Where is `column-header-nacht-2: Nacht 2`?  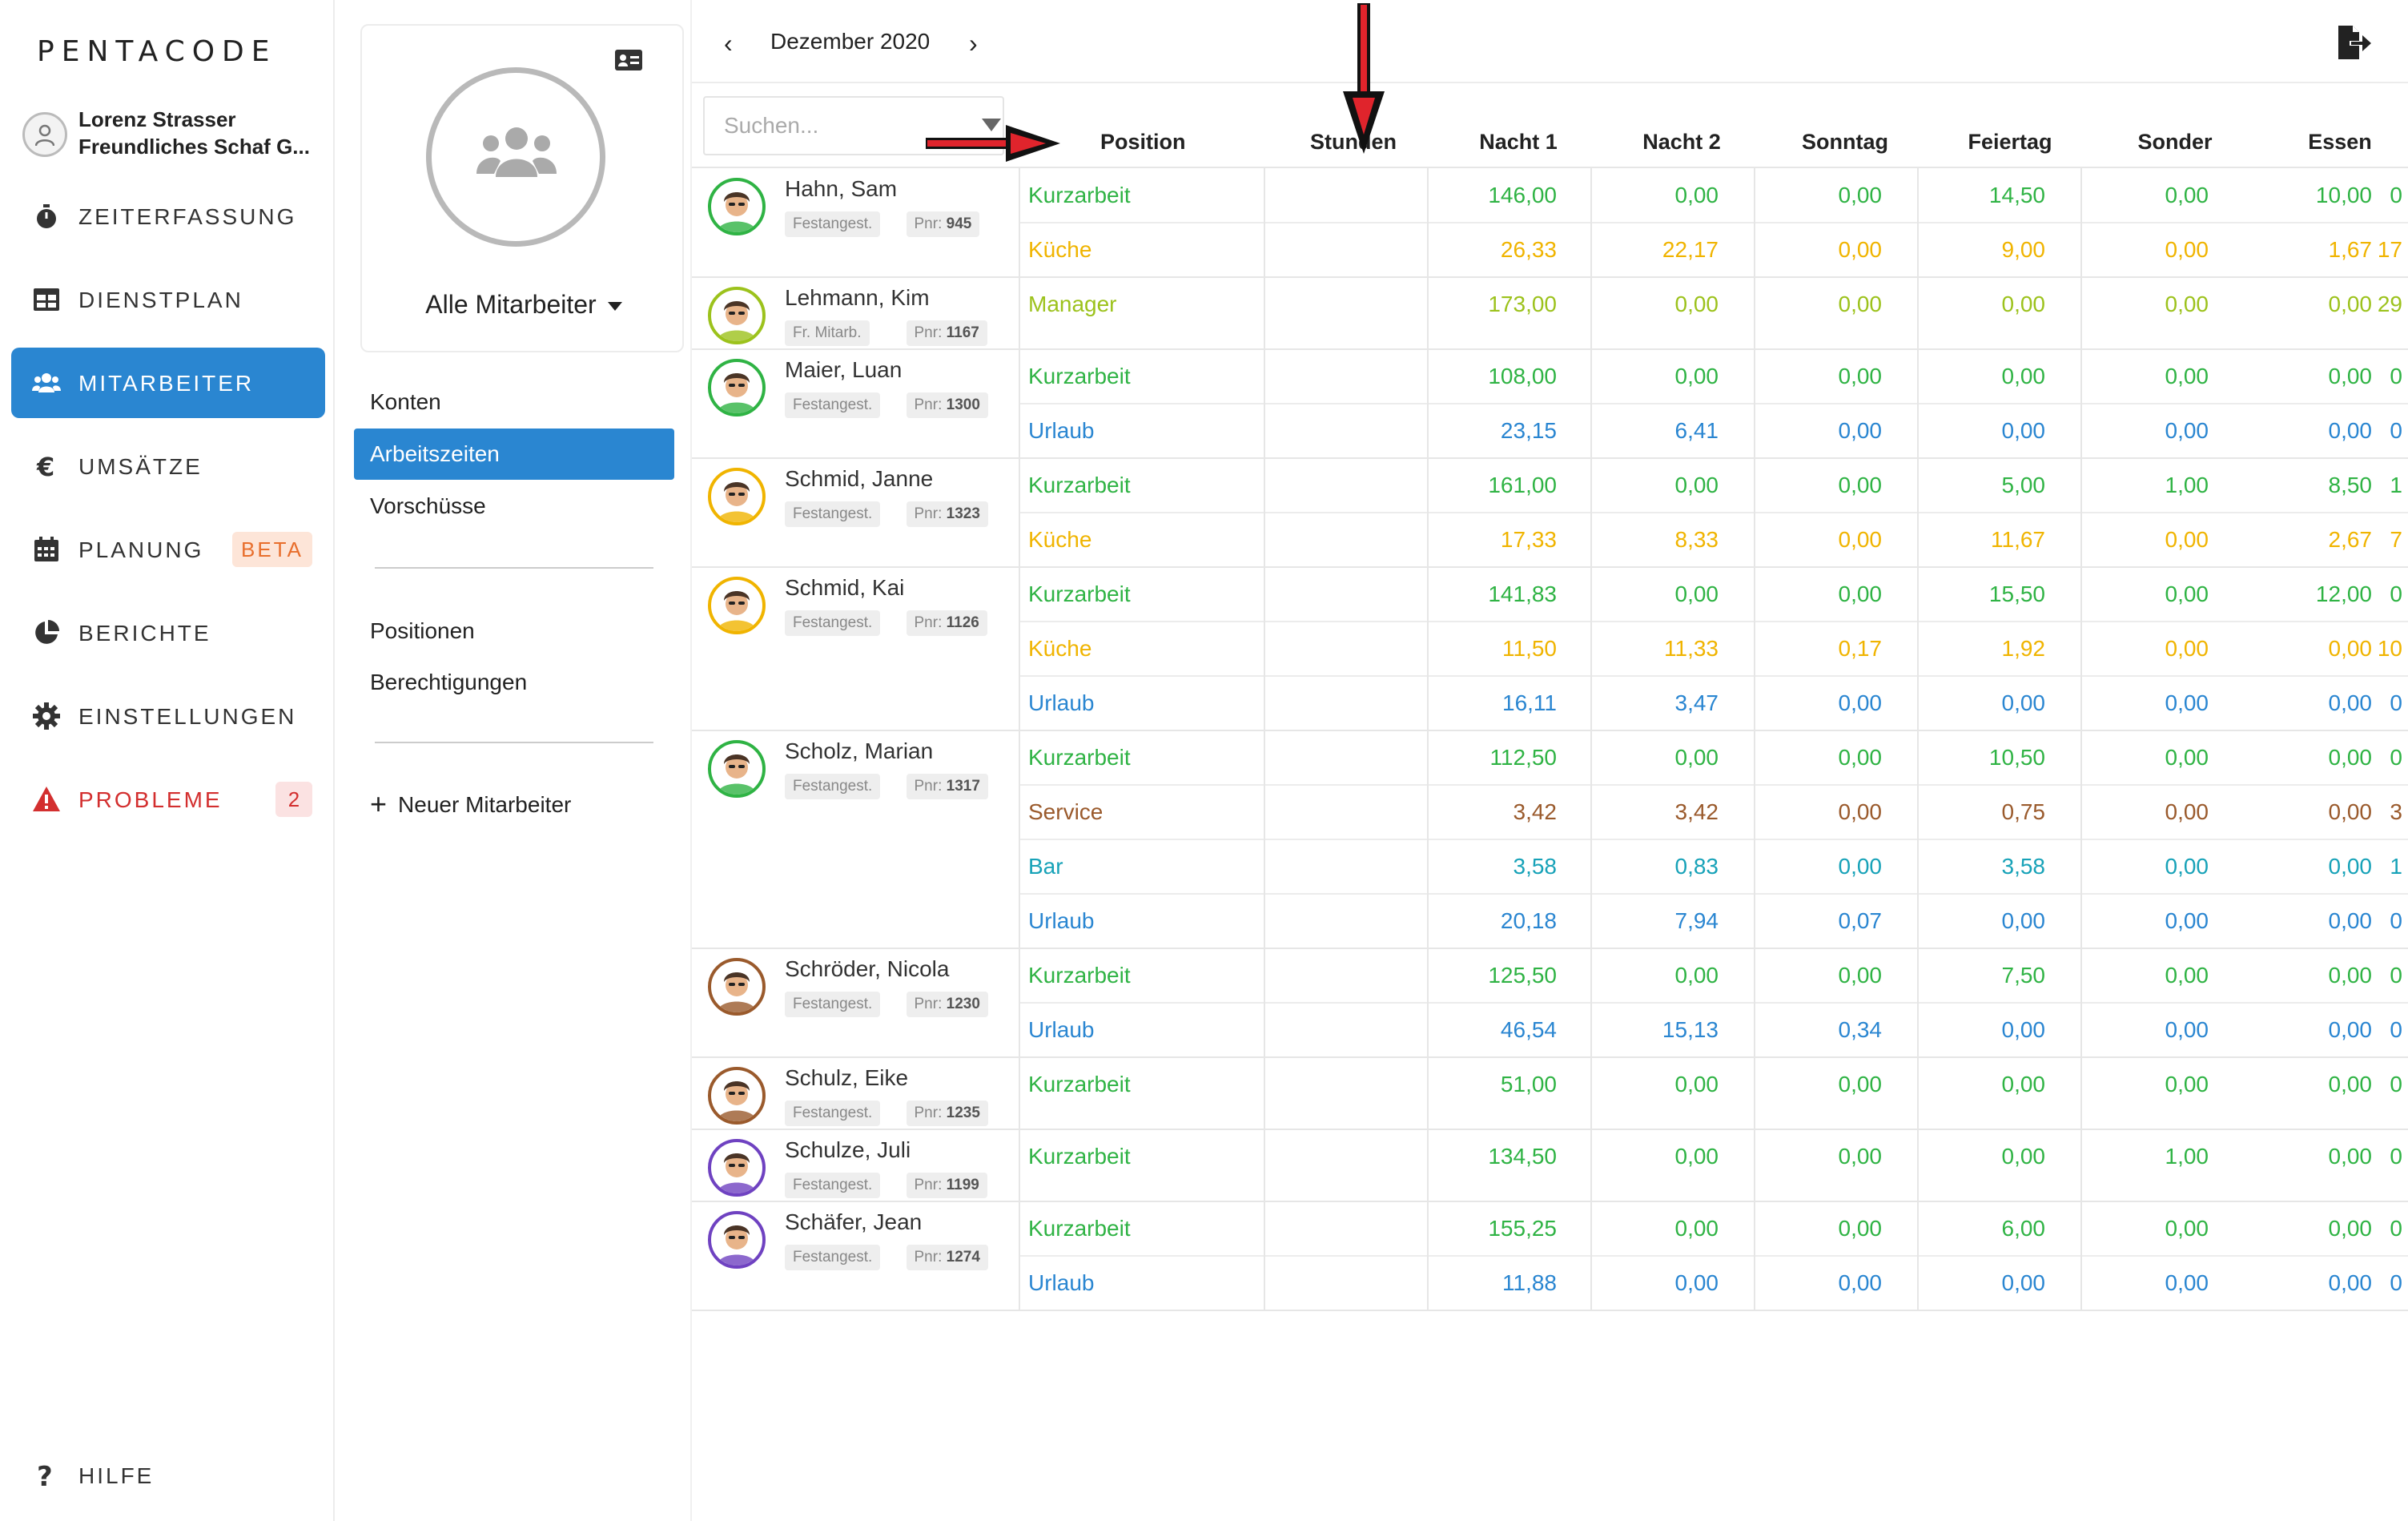 column-header-nacht-2: Nacht 2 is located at coordinates (1682, 142).